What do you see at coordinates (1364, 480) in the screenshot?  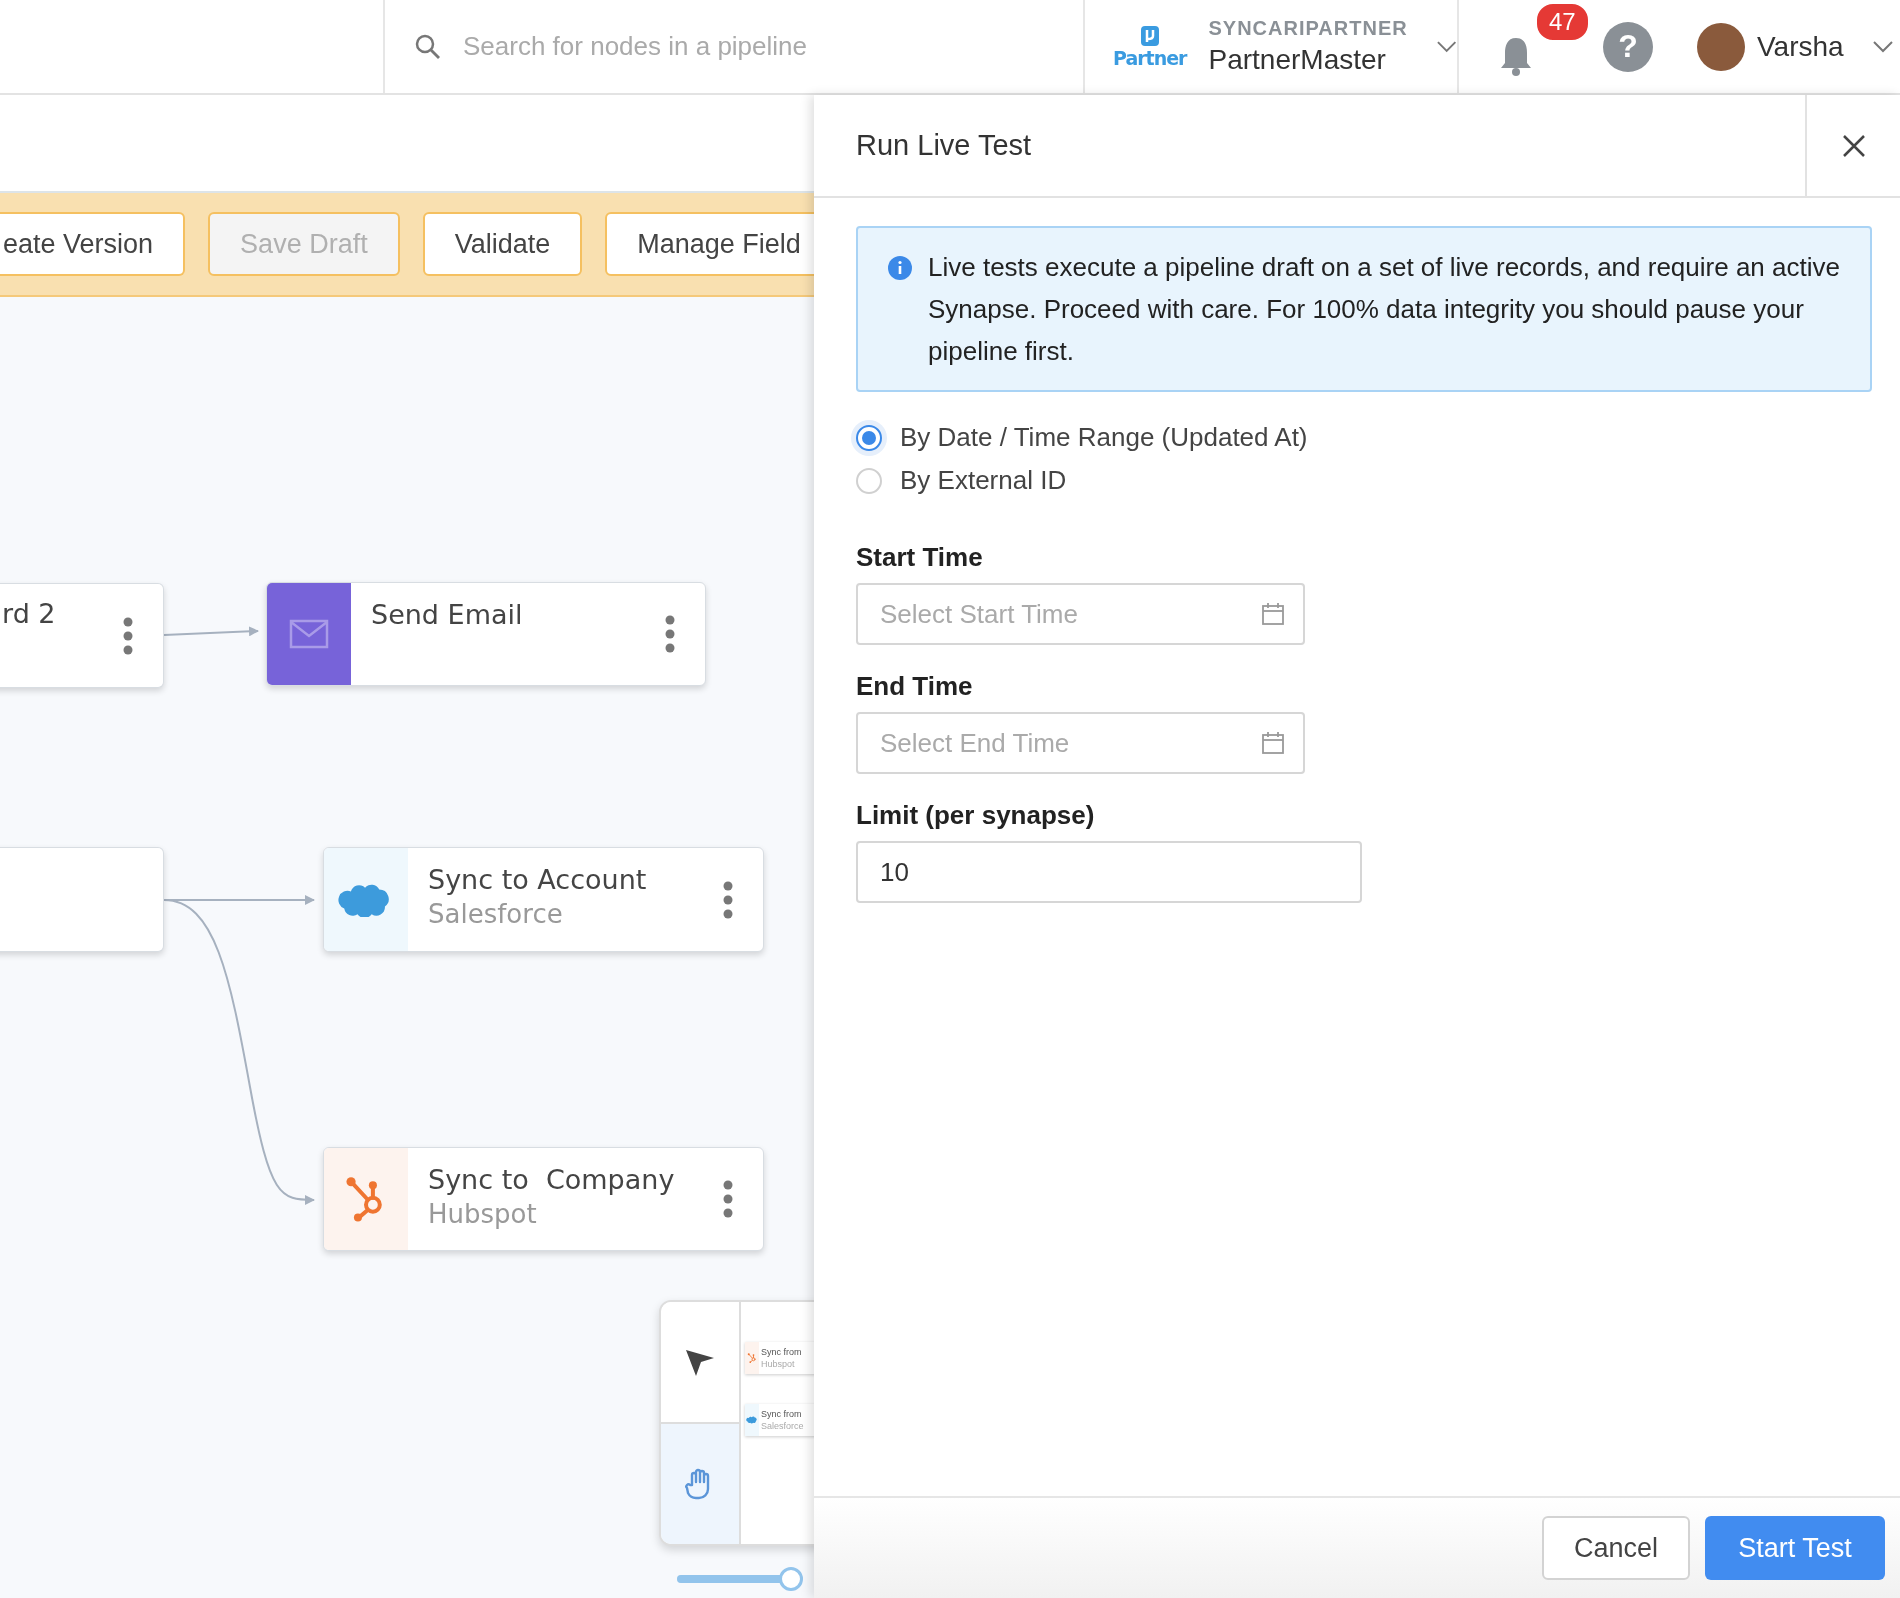 I see `radio-option: By External ID` at bounding box center [1364, 480].